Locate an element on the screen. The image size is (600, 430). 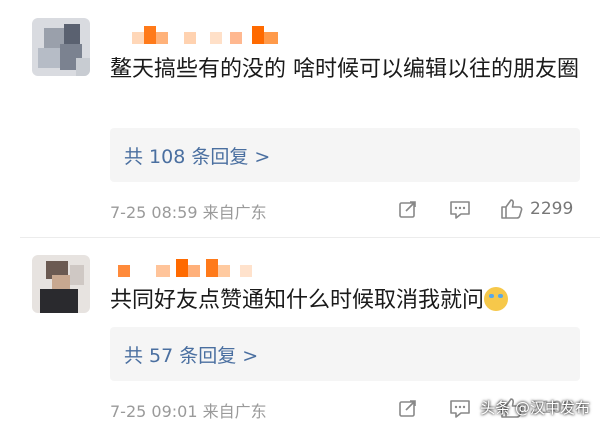
comment-time: 7-25 08:59 is located at coordinates (154, 212).